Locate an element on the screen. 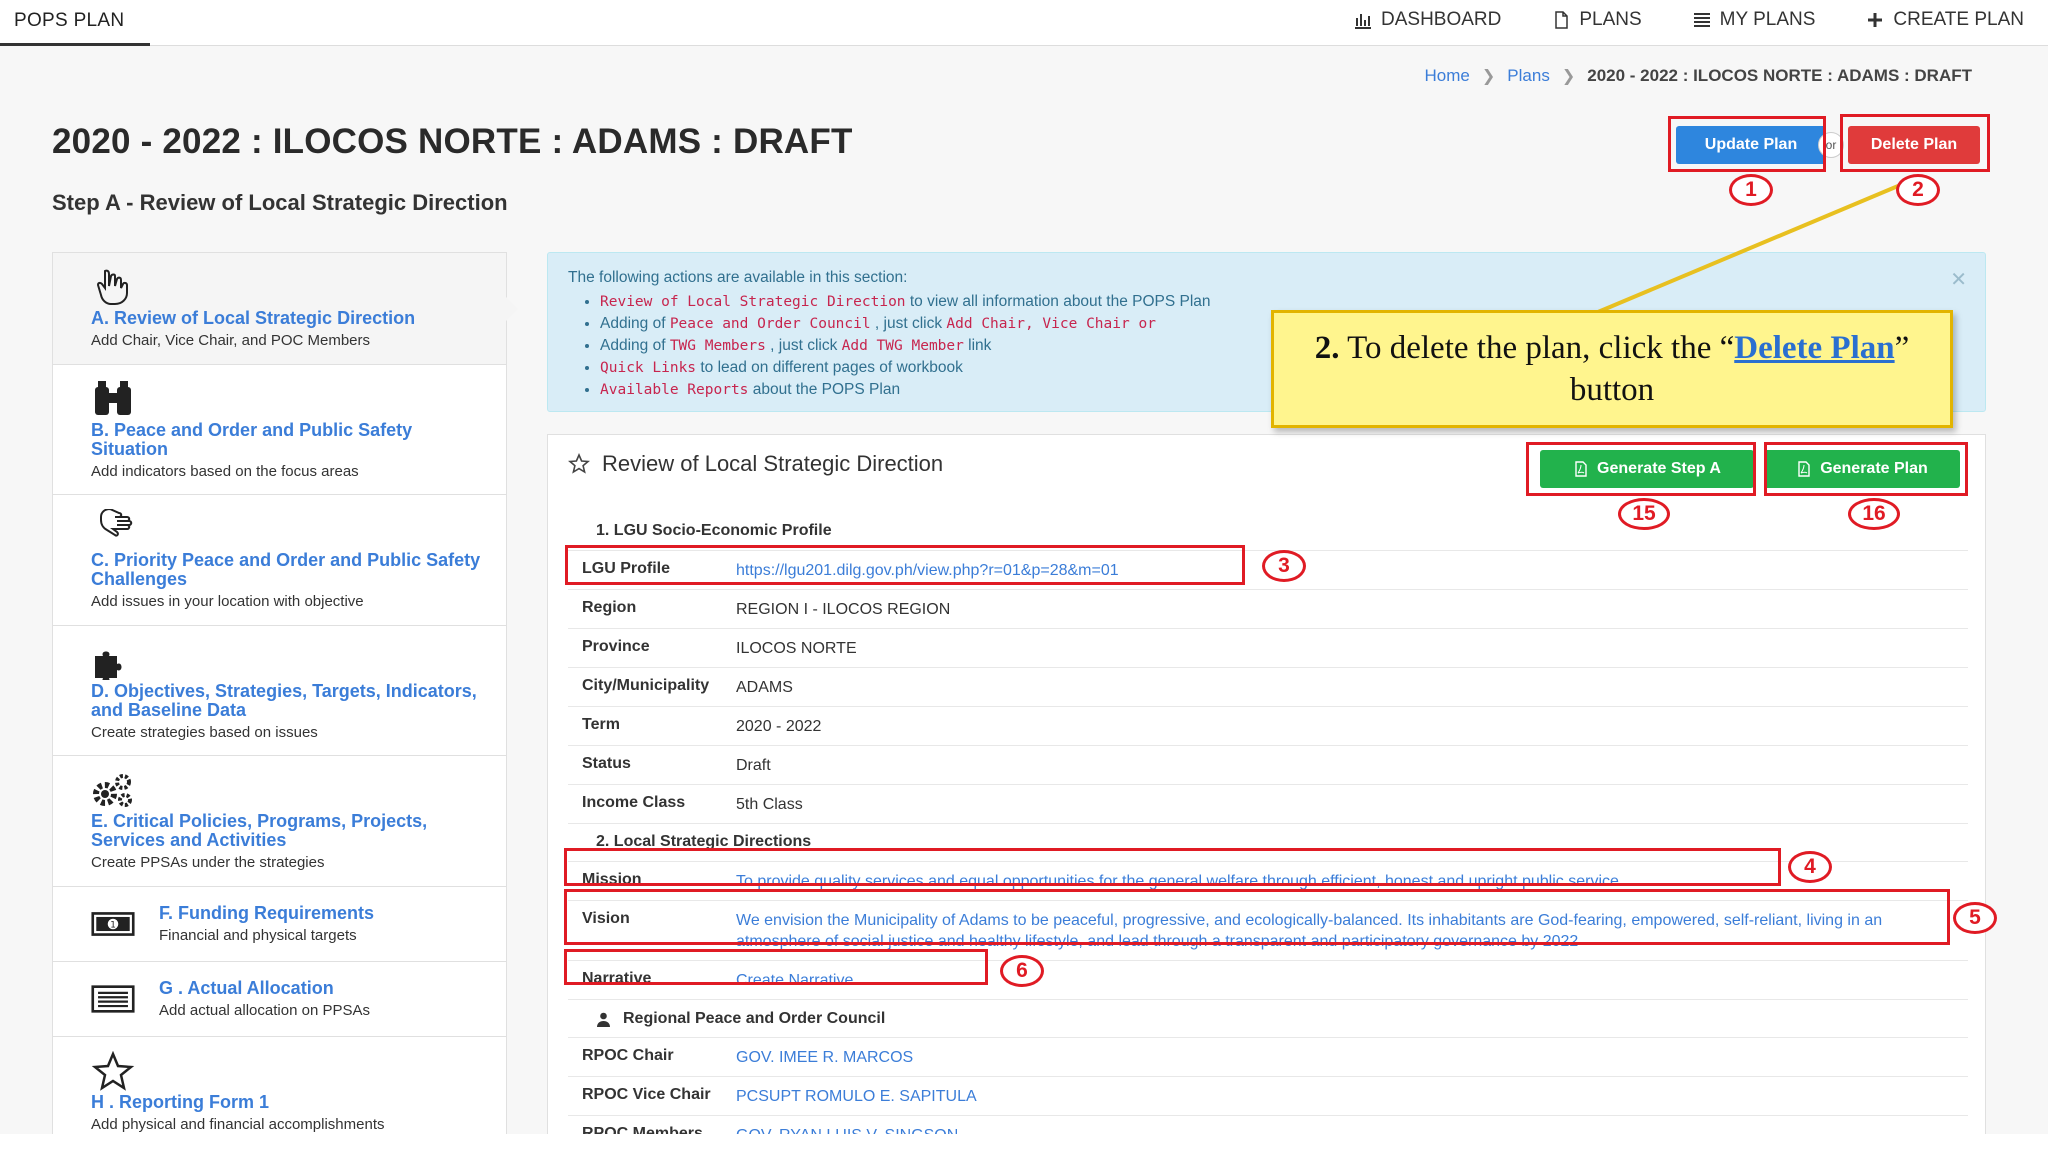 The width and height of the screenshot is (2048, 1152). nav-create-plan: CREATE PLAN is located at coordinates (1944, 20).